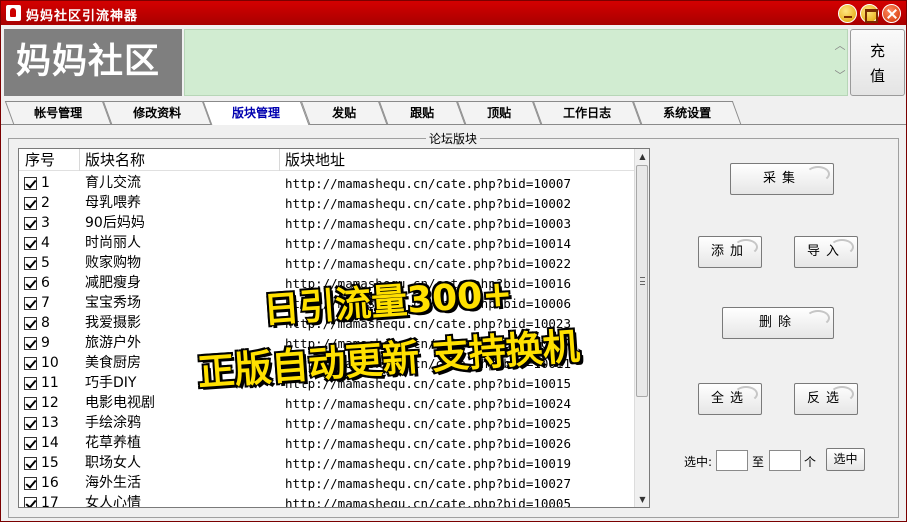 The height and width of the screenshot is (522, 907). I want to click on tab-reply: 跟贴, so click(422, 112).